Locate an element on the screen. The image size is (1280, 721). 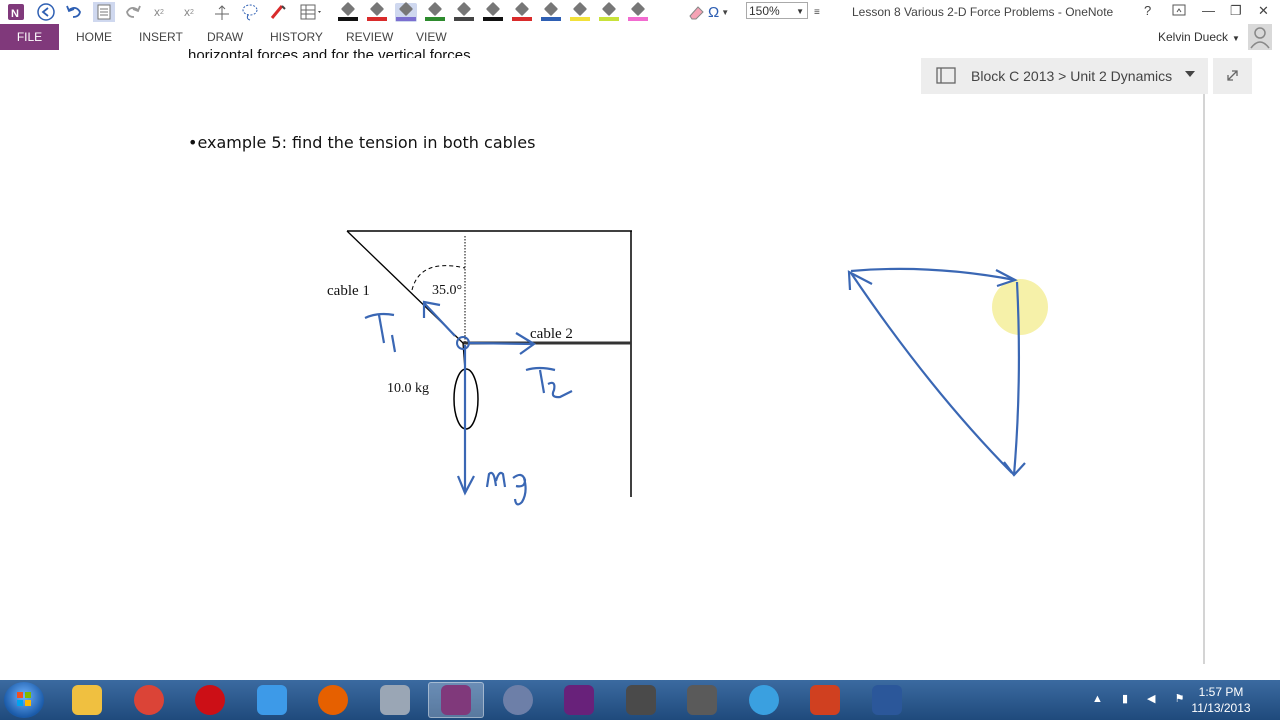
avatar is located at coordinates (1260, 37).